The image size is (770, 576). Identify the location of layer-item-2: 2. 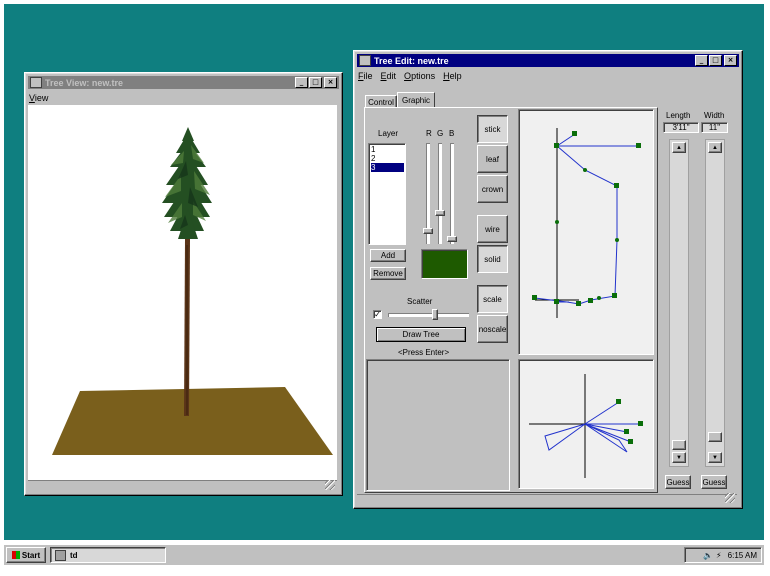
(388, 158).